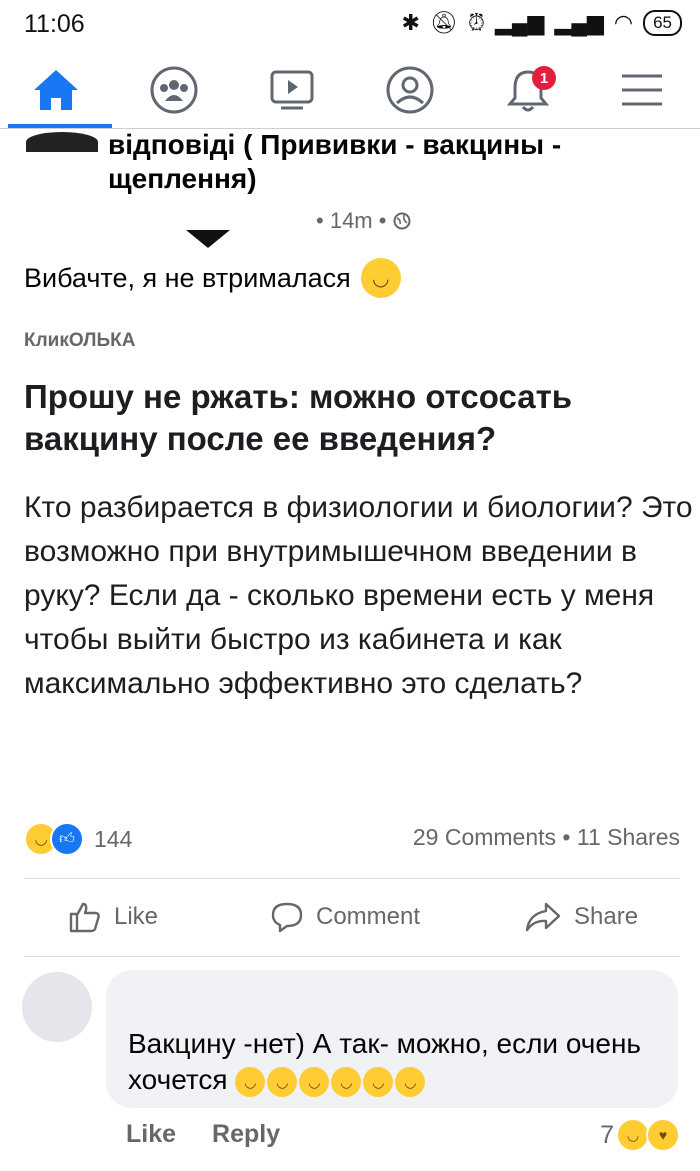 Image resolution: width=700 pixels, height=1171 pixels. I want to click on share-button: Share, so click(581, 917).